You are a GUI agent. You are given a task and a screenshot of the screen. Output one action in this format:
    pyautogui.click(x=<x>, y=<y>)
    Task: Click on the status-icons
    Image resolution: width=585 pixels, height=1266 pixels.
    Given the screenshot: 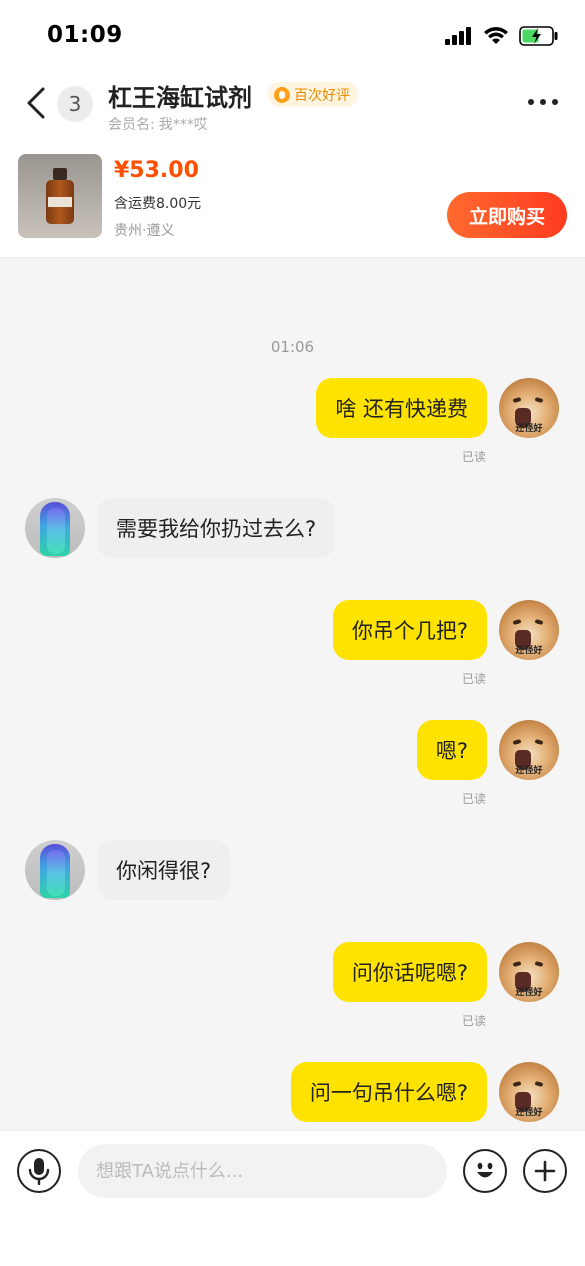 What is the action you would take?
    pyautogui.click(x=502, y=36)
    